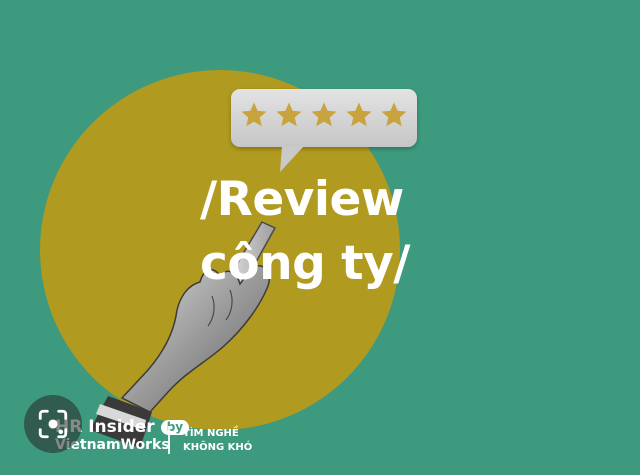  What do you see at coordinates (305, 232) in the screenshot?
I see `headline: /Review công ty/` at bounding box center [305, 232].